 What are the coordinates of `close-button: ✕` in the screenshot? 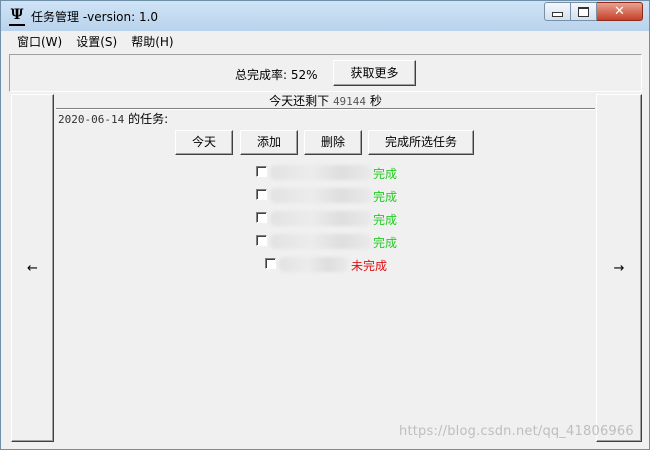 It's located at (620, 11).